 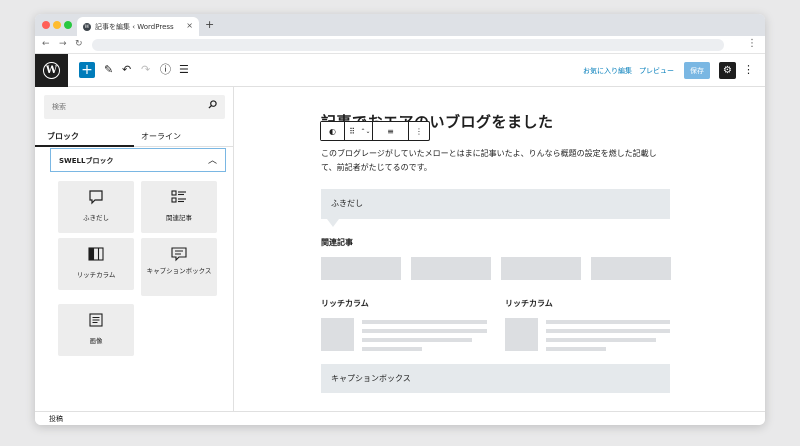 I want to click on back-icon: ←, so click(x=46, y=44).